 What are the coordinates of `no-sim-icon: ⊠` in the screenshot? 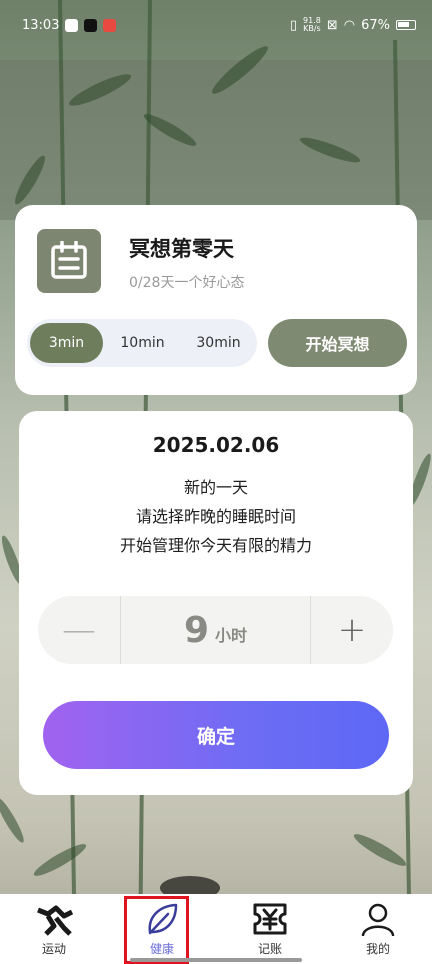 It's located at (332, 25).